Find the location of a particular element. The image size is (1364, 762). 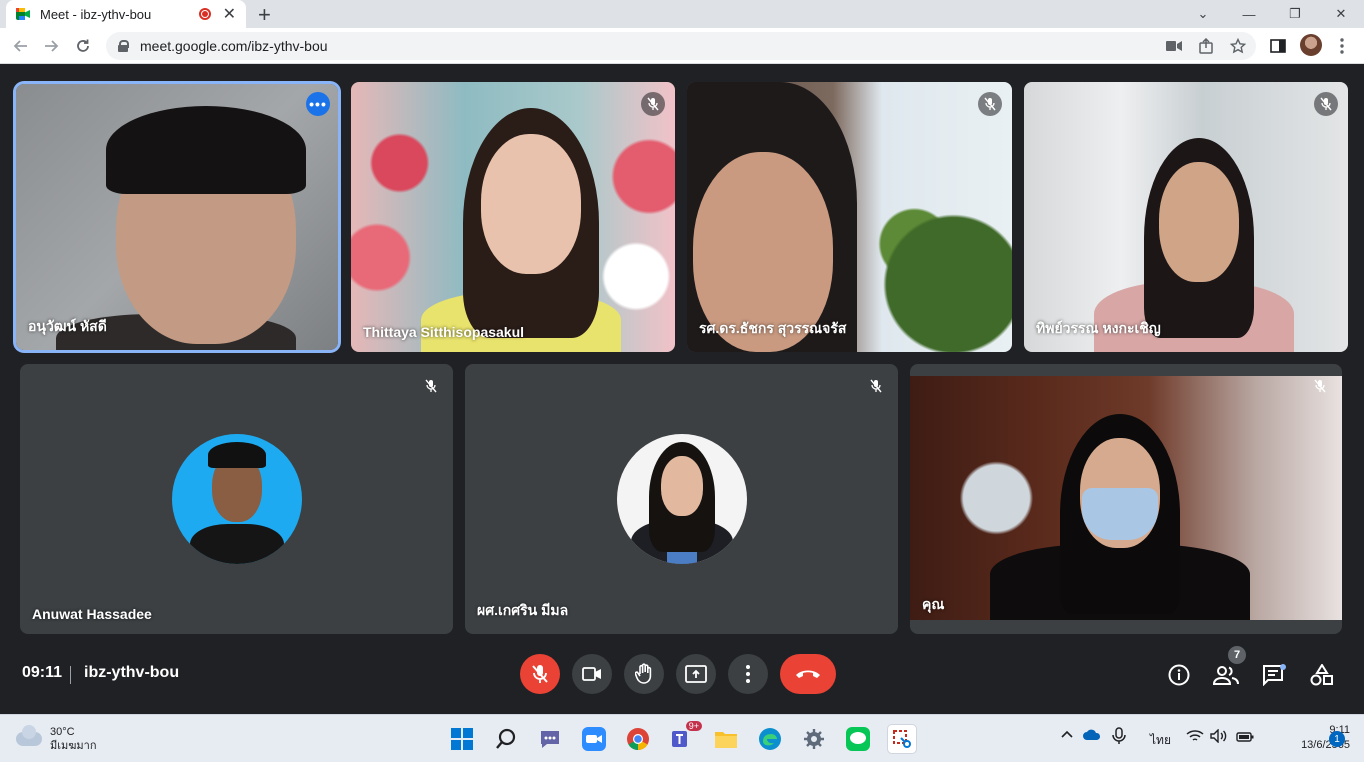

activities-button is located at coordinates (1322, 675).